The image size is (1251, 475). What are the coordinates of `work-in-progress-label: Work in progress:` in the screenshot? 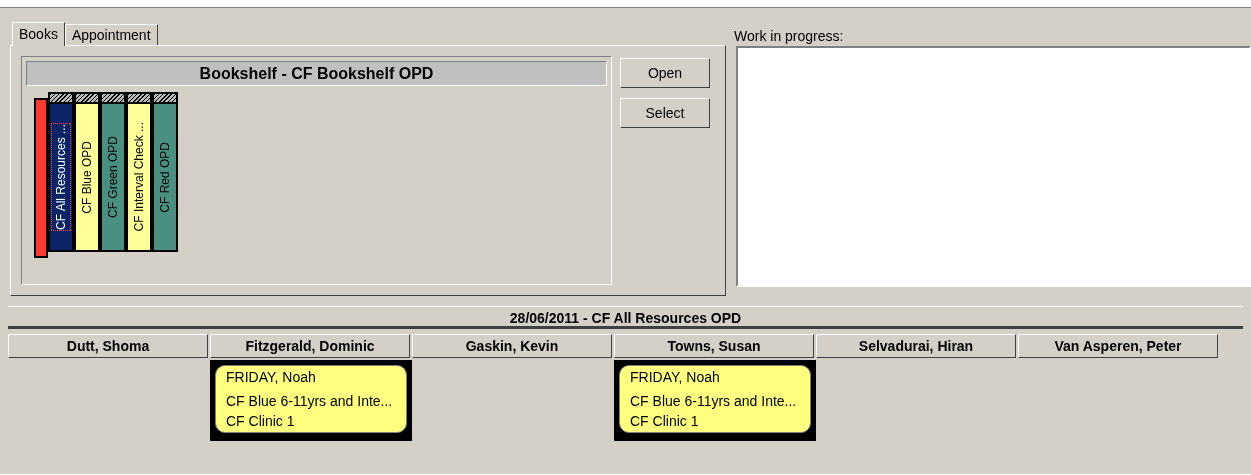 It's located at (789, 35).